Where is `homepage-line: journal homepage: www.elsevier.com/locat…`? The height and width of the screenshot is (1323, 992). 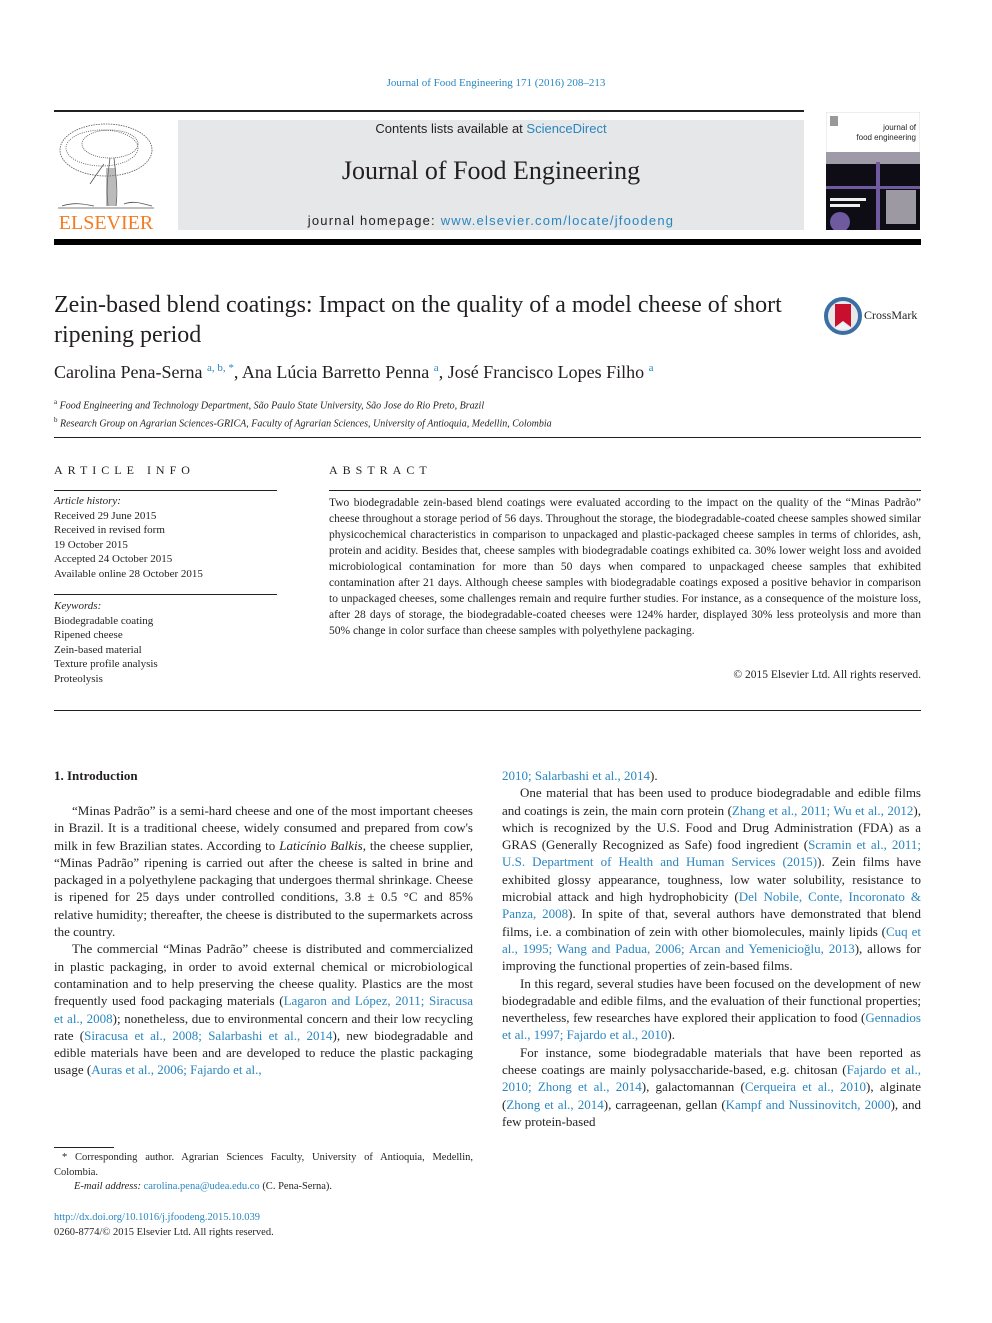
homepage-line: journal homepage: www.elsevier.com/locat… is located at coordinates (491, 220).